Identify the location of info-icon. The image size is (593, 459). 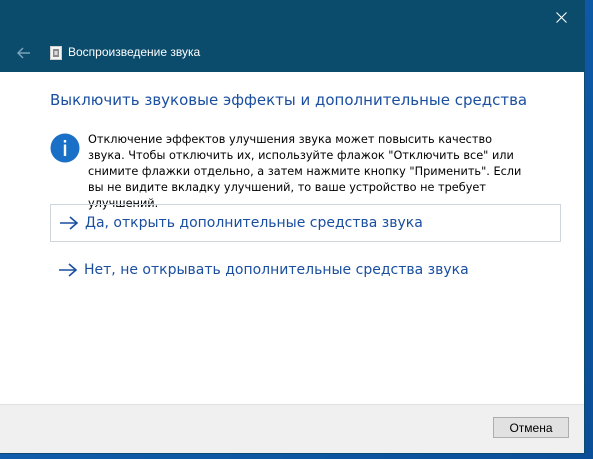
(65, 148).